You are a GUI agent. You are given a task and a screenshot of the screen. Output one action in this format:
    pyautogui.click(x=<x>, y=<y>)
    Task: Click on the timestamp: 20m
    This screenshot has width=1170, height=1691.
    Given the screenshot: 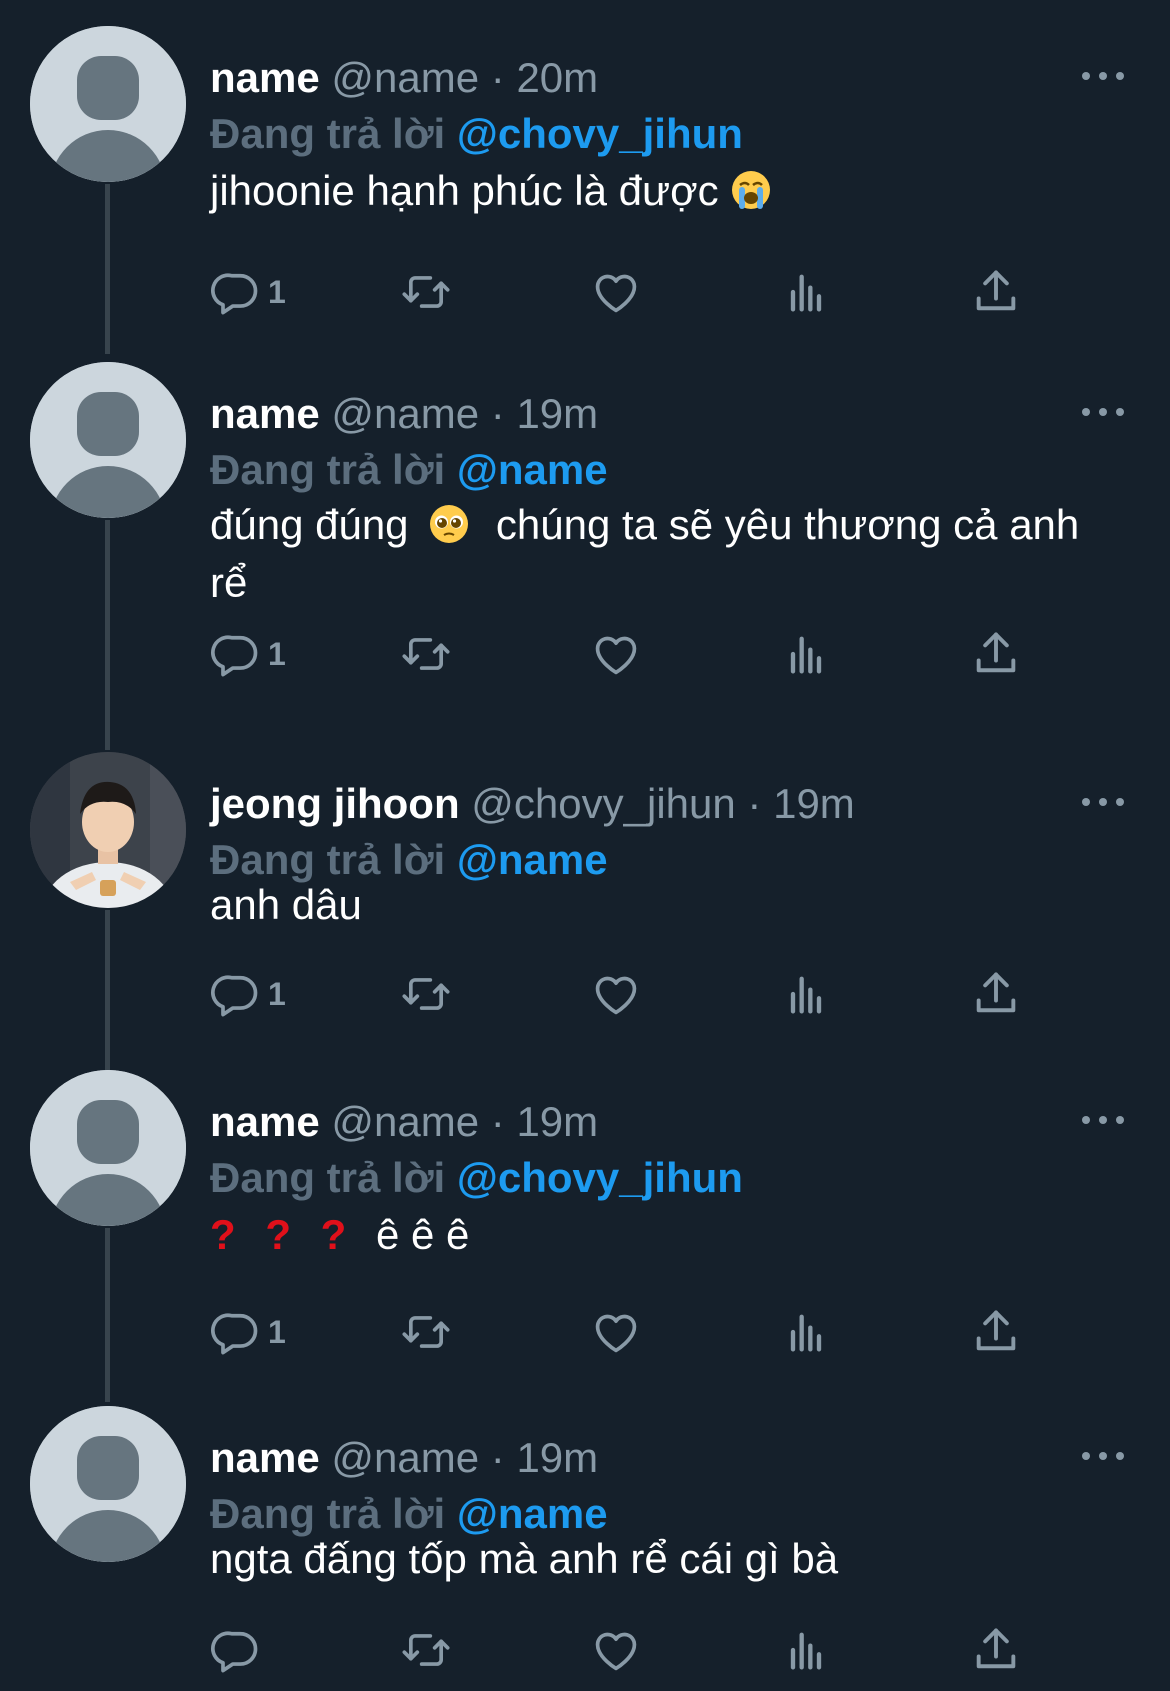 What is the action you would take?
    pyautogui.click(x=557, y=77)
    